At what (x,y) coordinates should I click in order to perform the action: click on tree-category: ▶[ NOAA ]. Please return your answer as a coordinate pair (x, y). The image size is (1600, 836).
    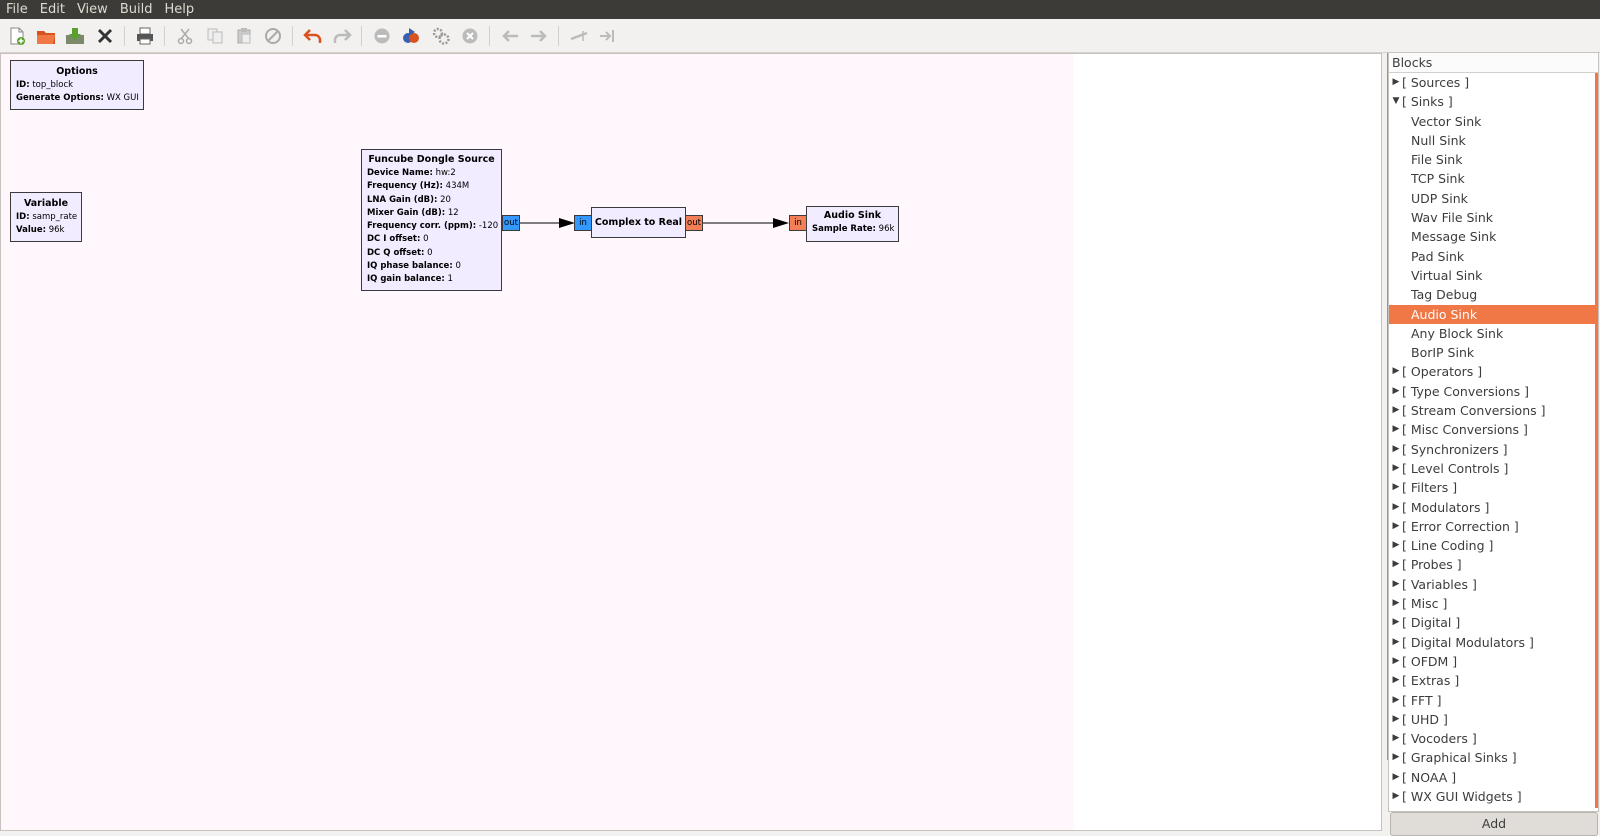
    Looking at the image, I should click on (1493, 777).